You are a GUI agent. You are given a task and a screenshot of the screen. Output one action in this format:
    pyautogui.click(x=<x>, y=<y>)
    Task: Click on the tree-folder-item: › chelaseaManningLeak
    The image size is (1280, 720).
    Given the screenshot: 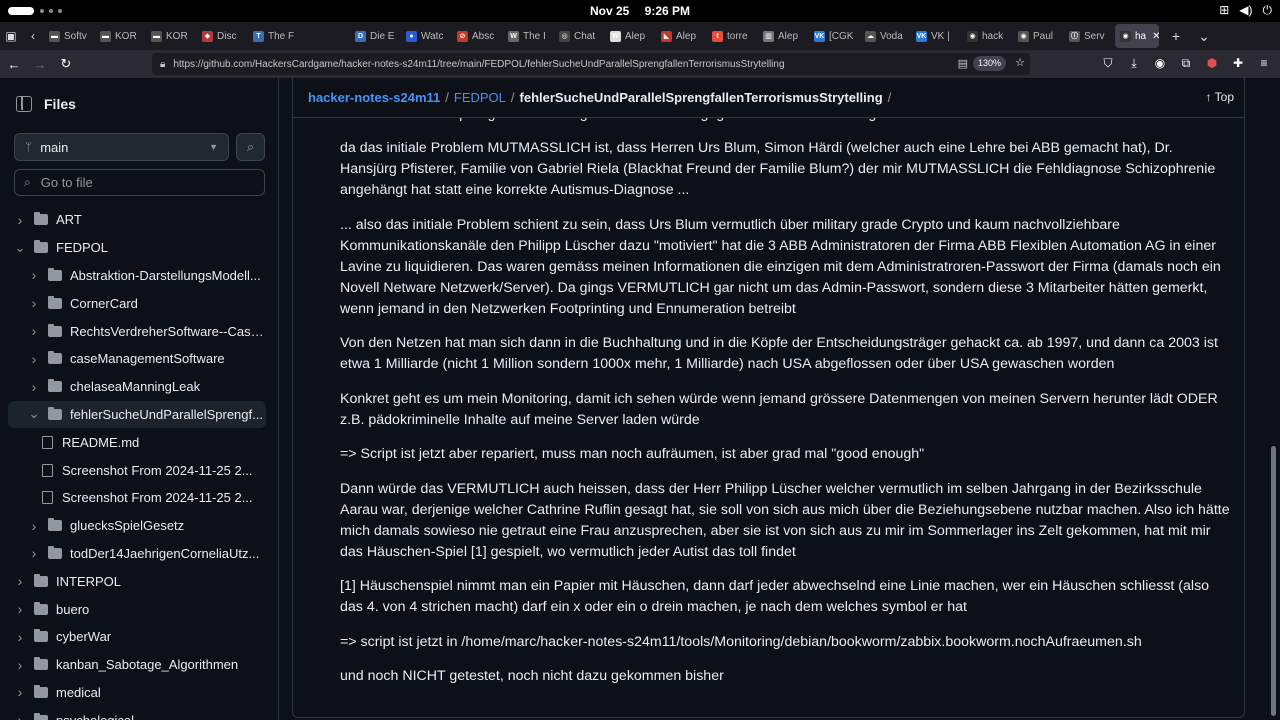 What is the action you would take?
    pyautogui.click(x=137, y=387)
    